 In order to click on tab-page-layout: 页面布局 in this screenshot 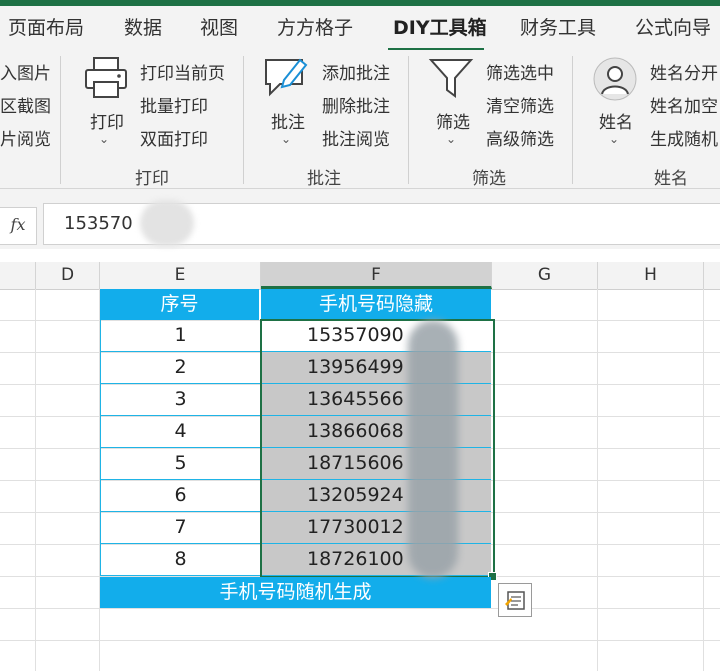, I will do `click(46, 28)`.